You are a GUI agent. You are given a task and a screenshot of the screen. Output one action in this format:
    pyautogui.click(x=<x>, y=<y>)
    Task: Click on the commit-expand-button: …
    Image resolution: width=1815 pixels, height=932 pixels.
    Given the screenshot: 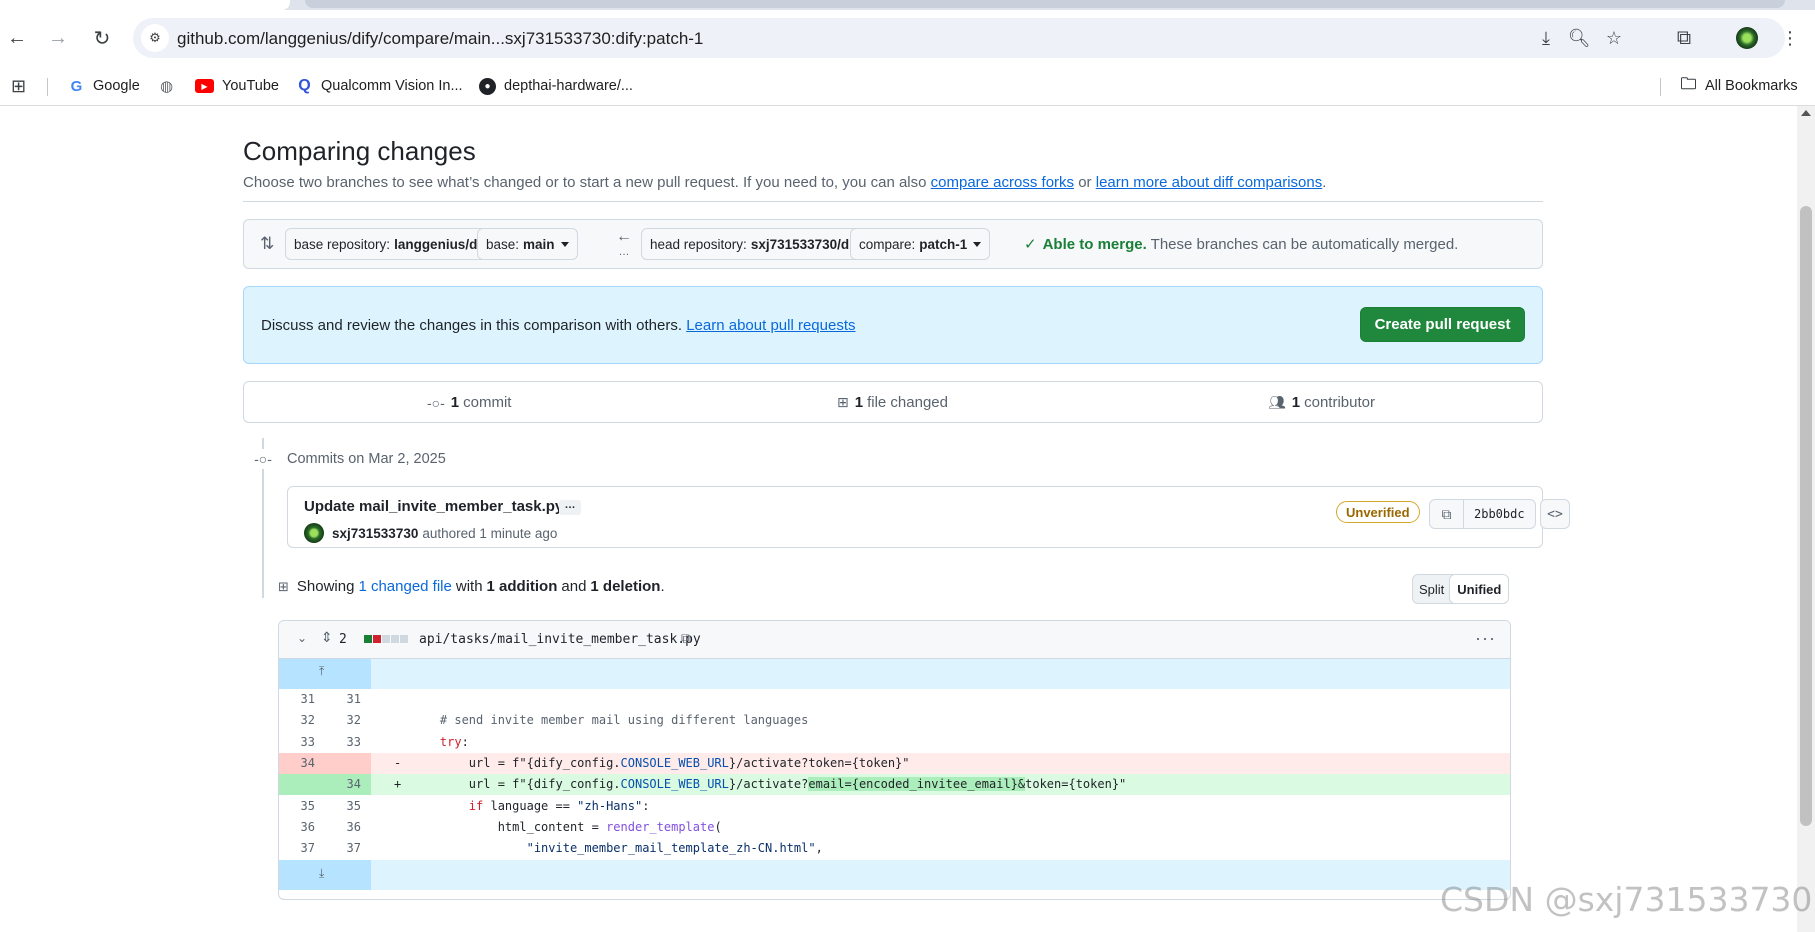 What is the action you would take?
    pyautogui.click(x=570, y=507)
    